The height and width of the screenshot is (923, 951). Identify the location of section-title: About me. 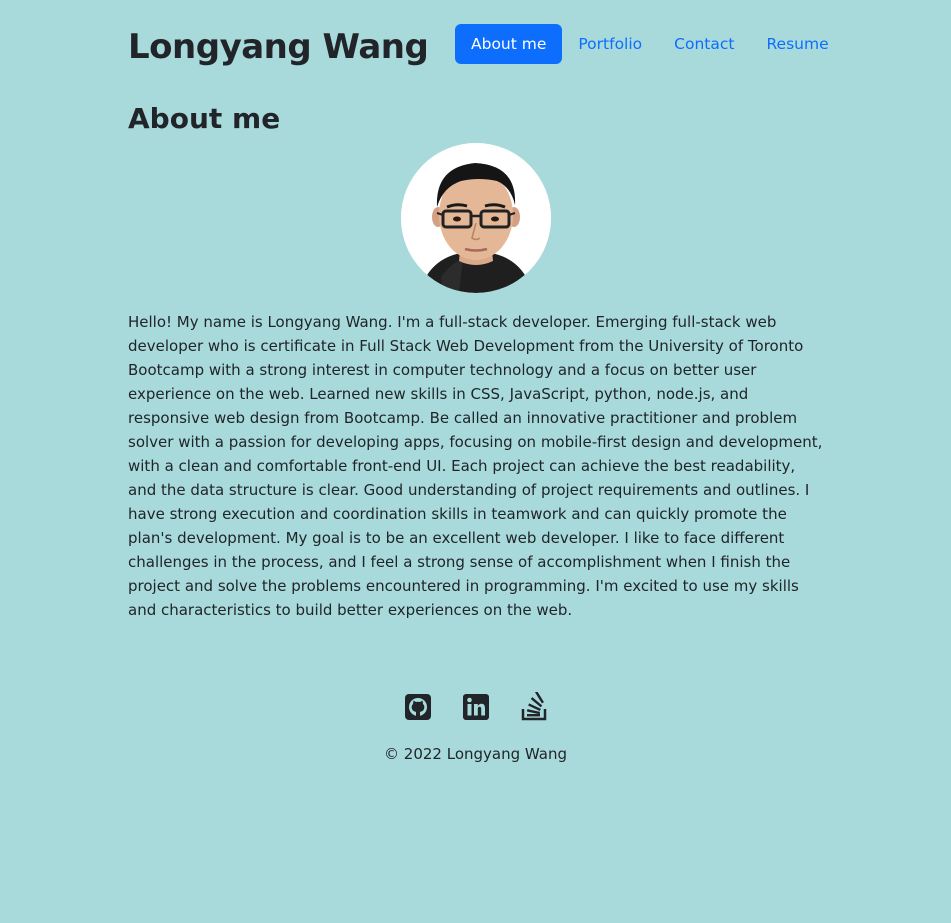
(204, 118).